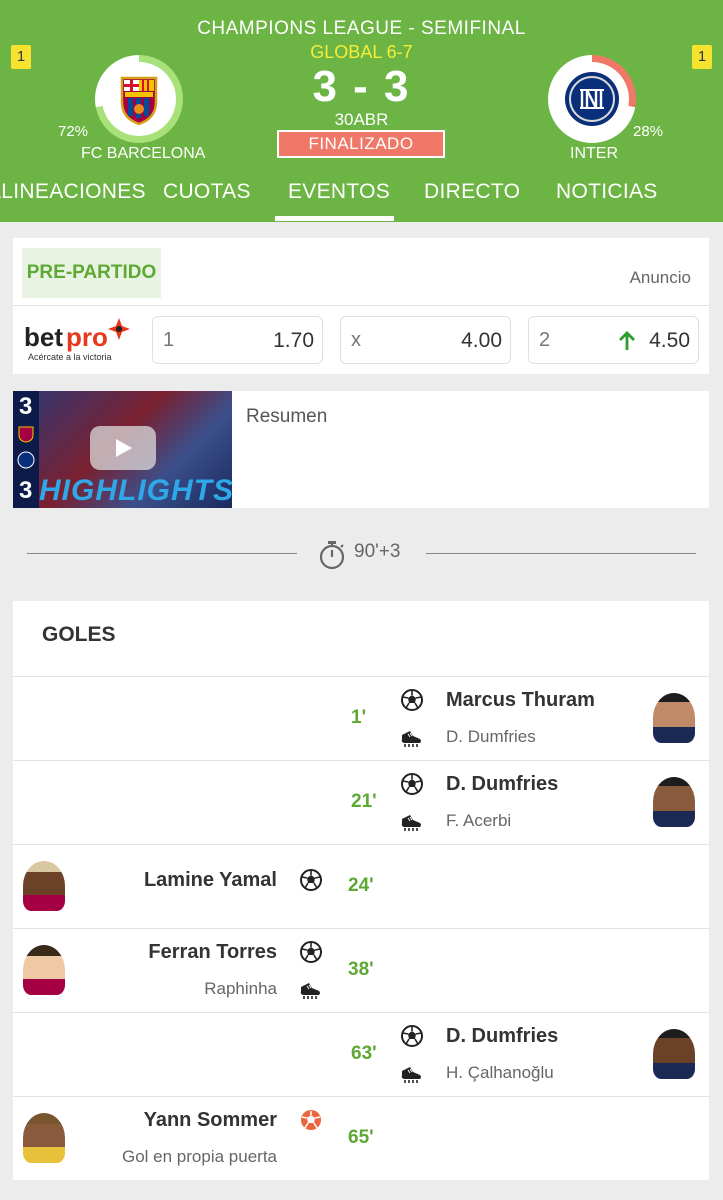  I want to click on tab-alineaciones: ALINEACIONES, so click(73, 192).